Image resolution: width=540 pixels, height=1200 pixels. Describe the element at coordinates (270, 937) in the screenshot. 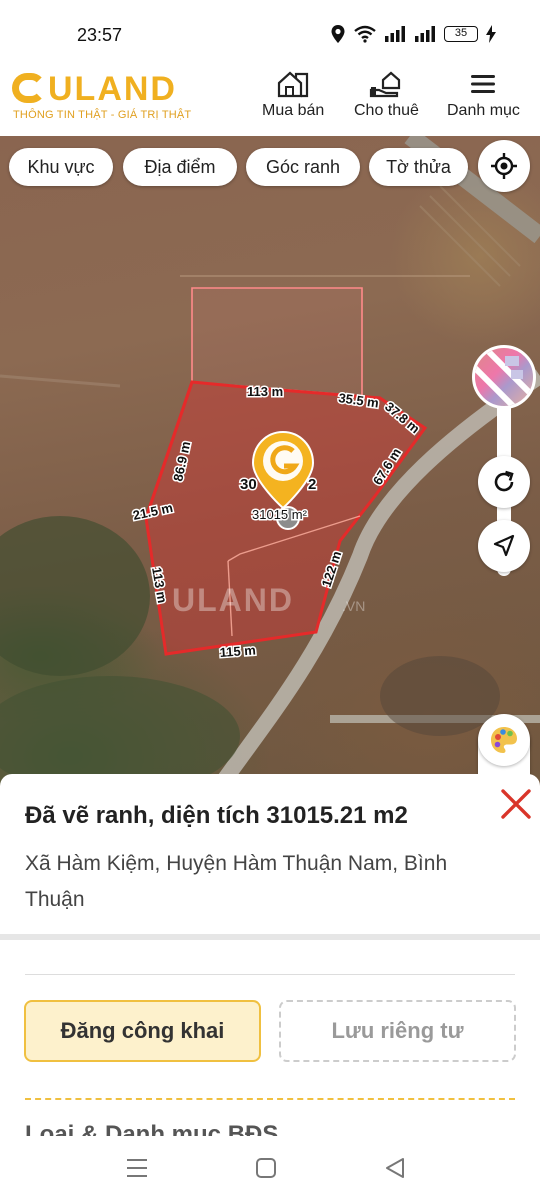

I see `section-divider` at that location.